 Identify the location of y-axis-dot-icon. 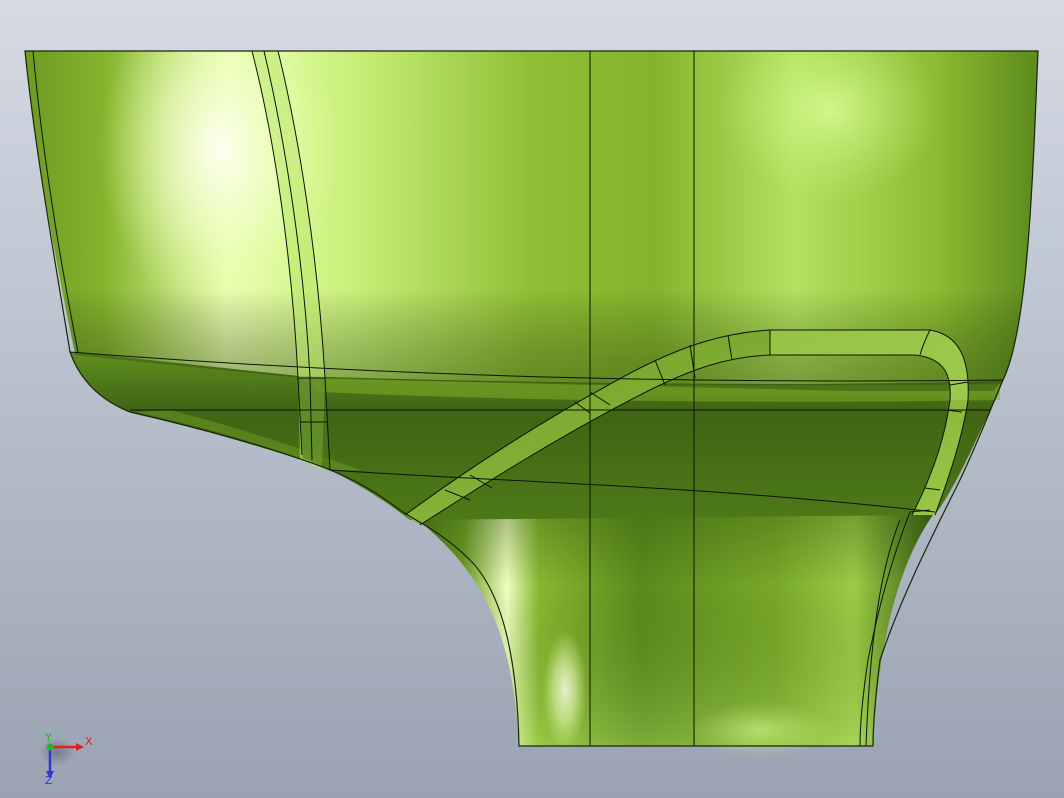
(50, 747).